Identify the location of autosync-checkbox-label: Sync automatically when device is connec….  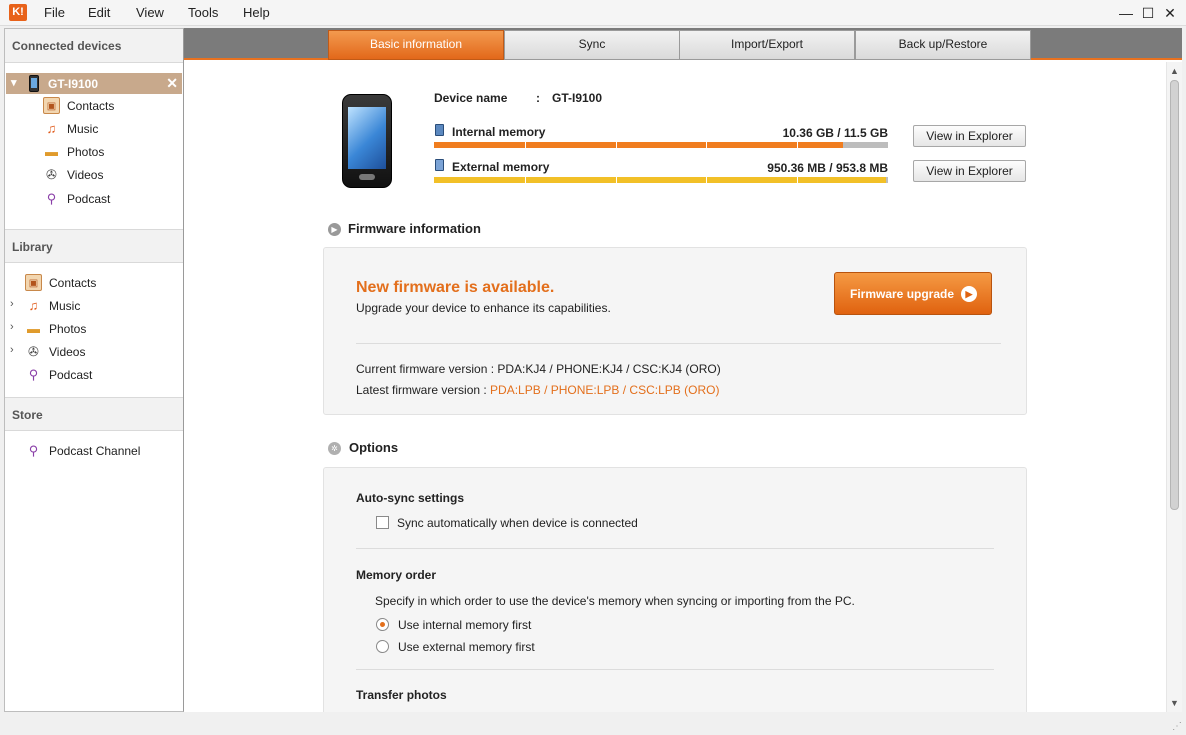
(517, 523).